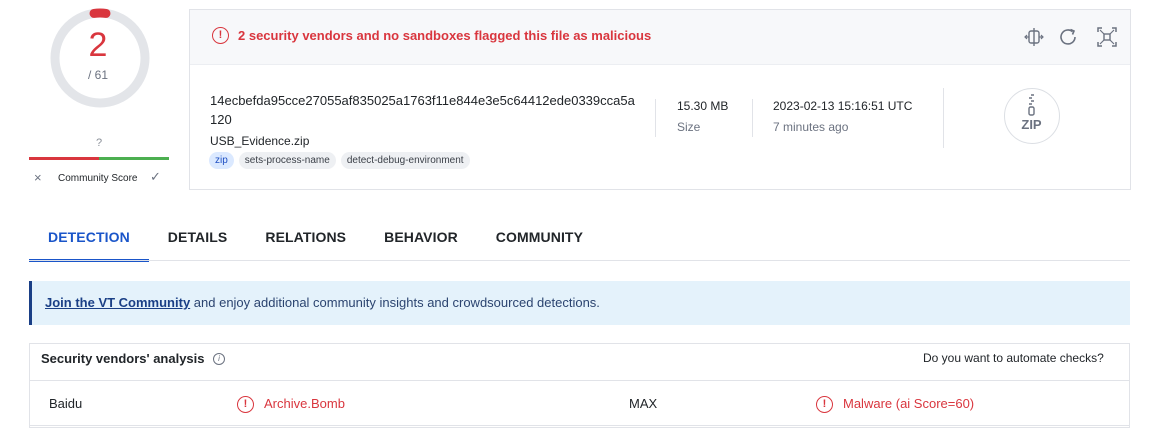  What do you see at coordinates (98, 178) in the screenshot?
I see `community-score-label: Community Score` at bounding box center [98, 178].